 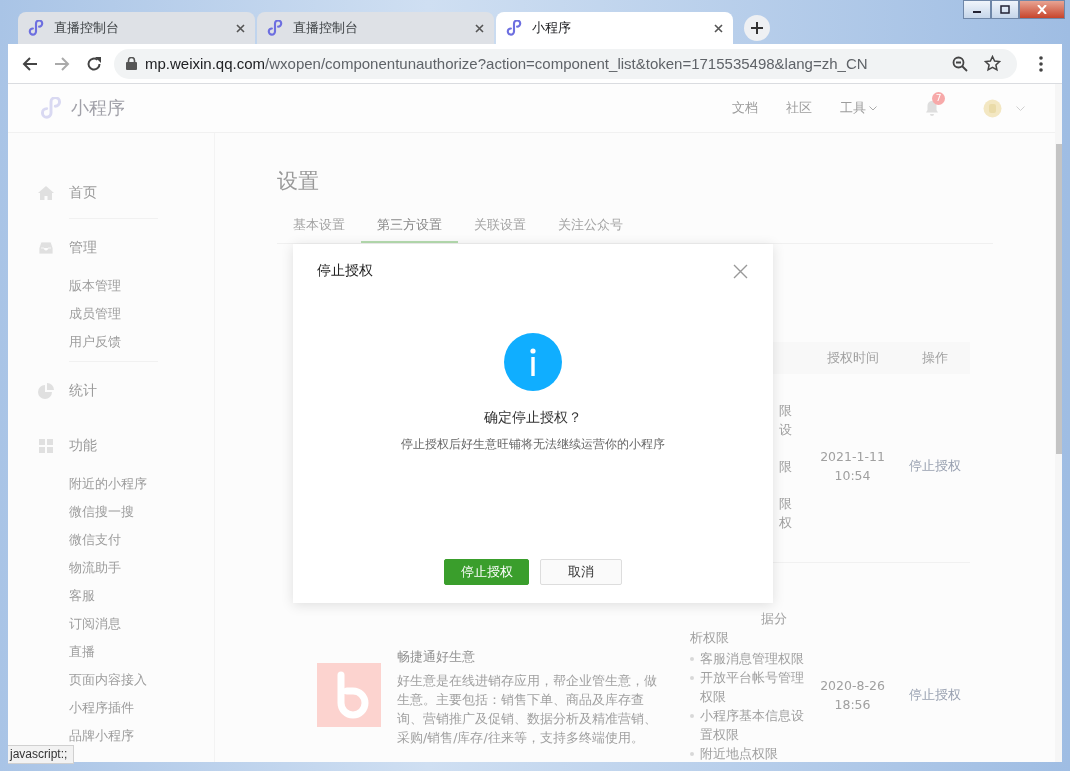 I want to click on permission-item: 附近地点权限, so click(x=739, y=753).